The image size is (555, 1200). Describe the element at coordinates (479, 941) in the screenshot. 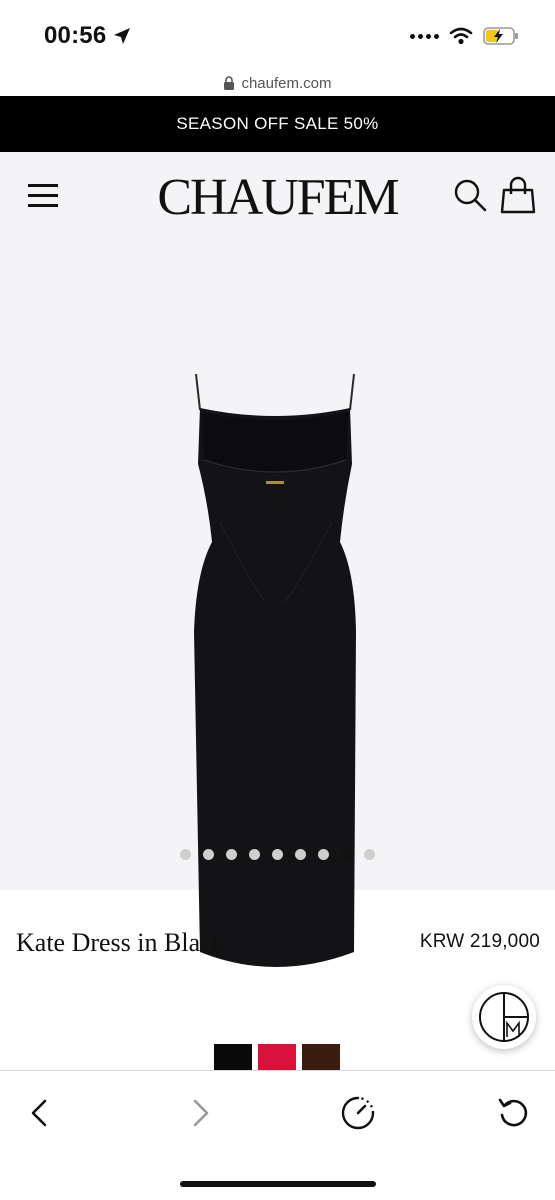

I see `product-price: KRW 219,000` at that location.